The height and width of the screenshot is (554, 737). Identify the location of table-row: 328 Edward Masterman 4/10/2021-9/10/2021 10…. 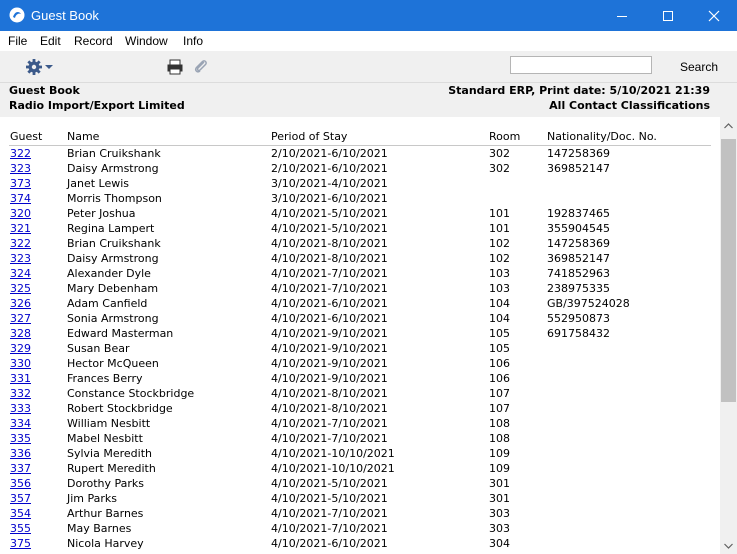
(360, 333).